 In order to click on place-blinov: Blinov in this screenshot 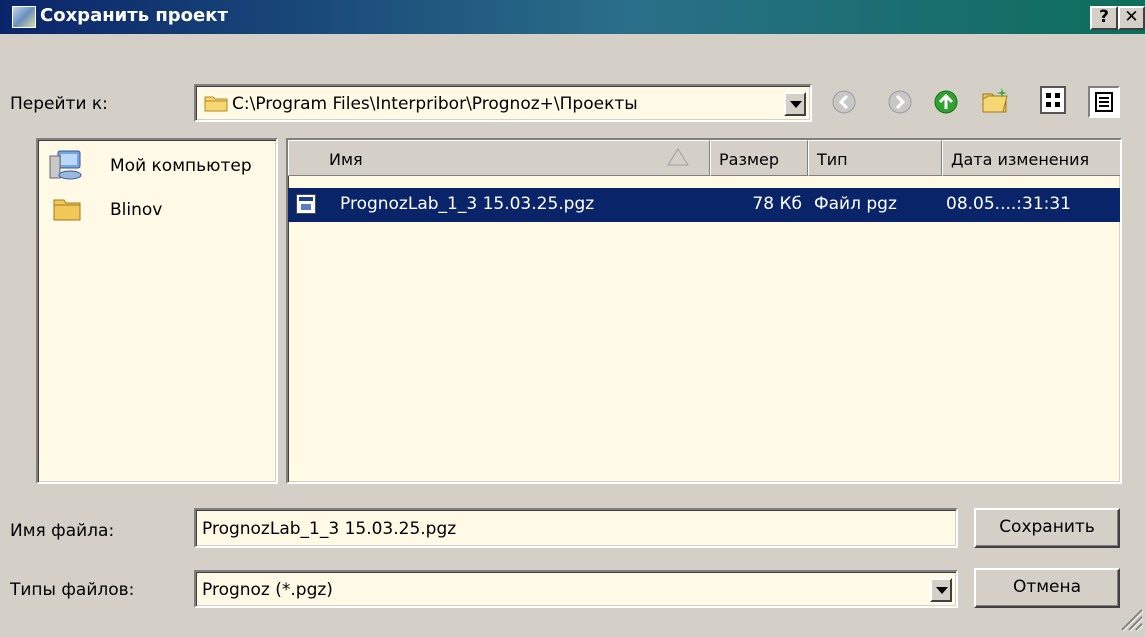, I will do `click(160, 210)`.